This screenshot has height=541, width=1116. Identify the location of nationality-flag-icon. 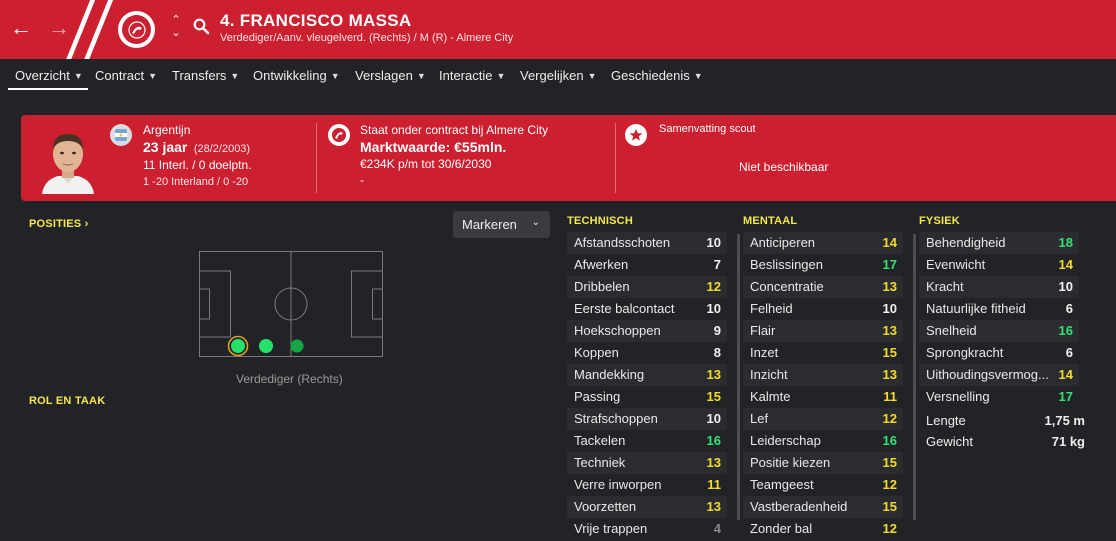
(121, 135).